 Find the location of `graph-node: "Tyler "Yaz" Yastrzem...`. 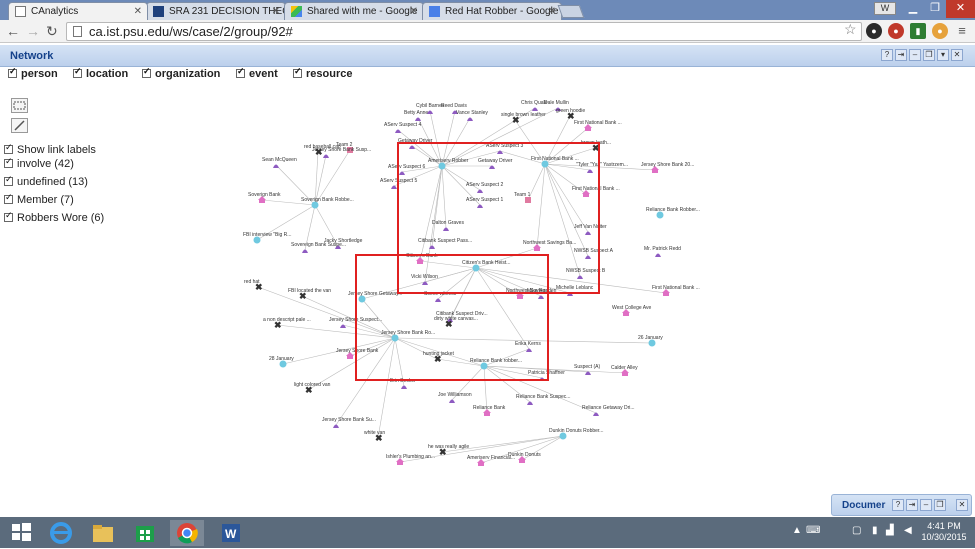

graph-node: "Tyler "Yaz" Yastrzem... is located at coordinates (602, 167).